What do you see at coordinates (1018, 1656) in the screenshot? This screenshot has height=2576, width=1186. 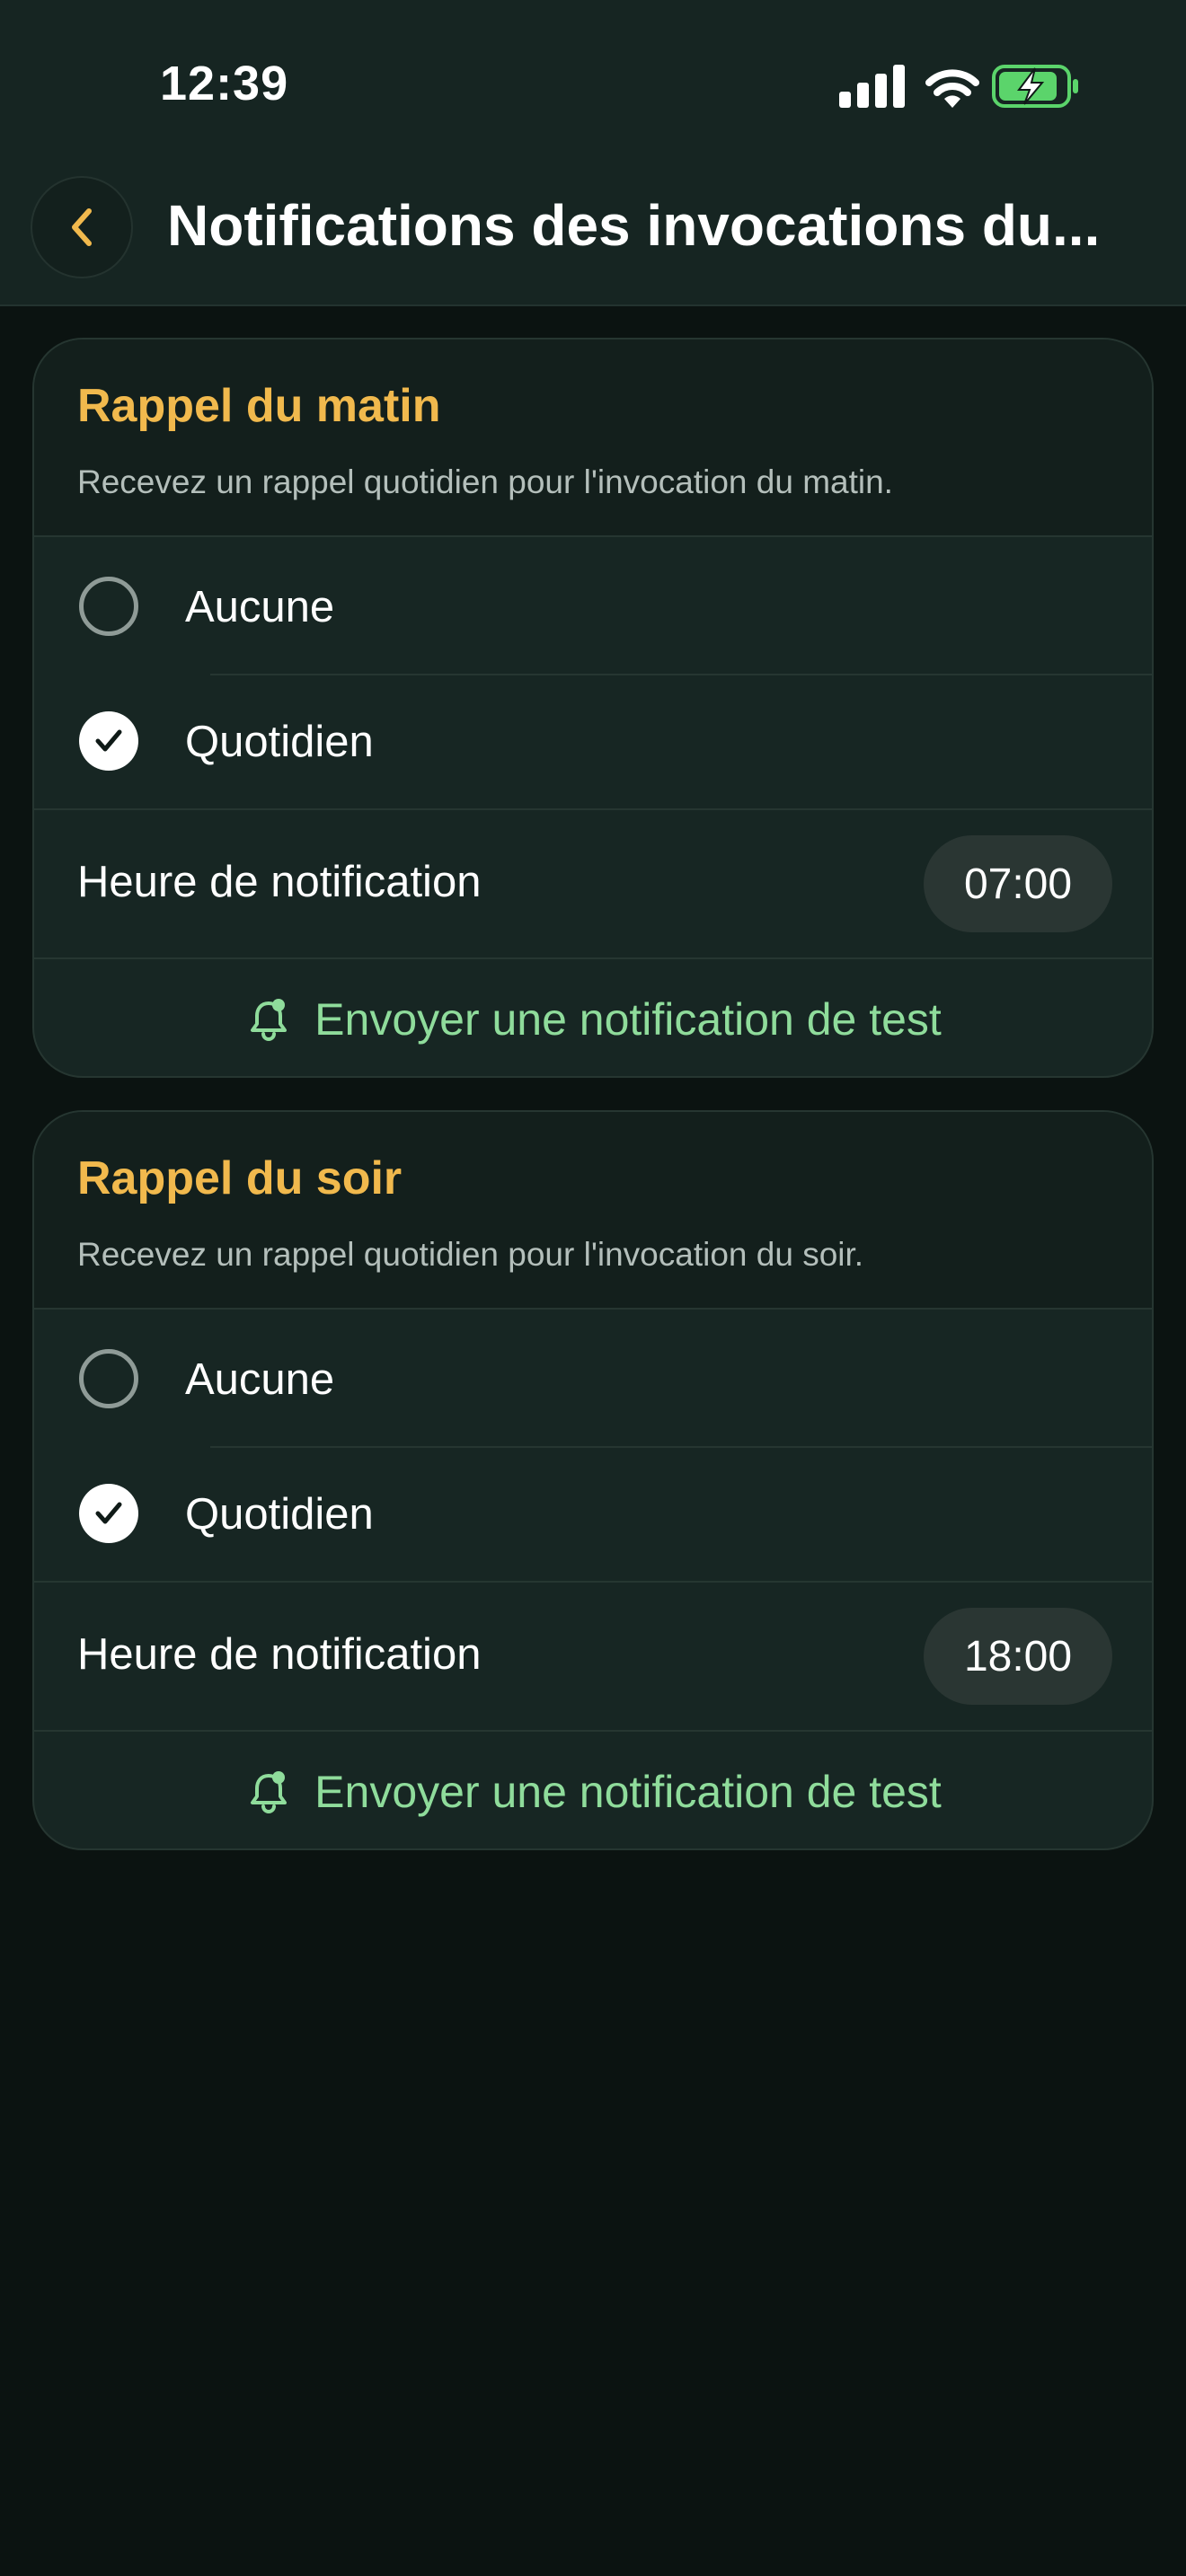 I see `time-picker-button: 18:00` at bounding box center [1018, 1656].